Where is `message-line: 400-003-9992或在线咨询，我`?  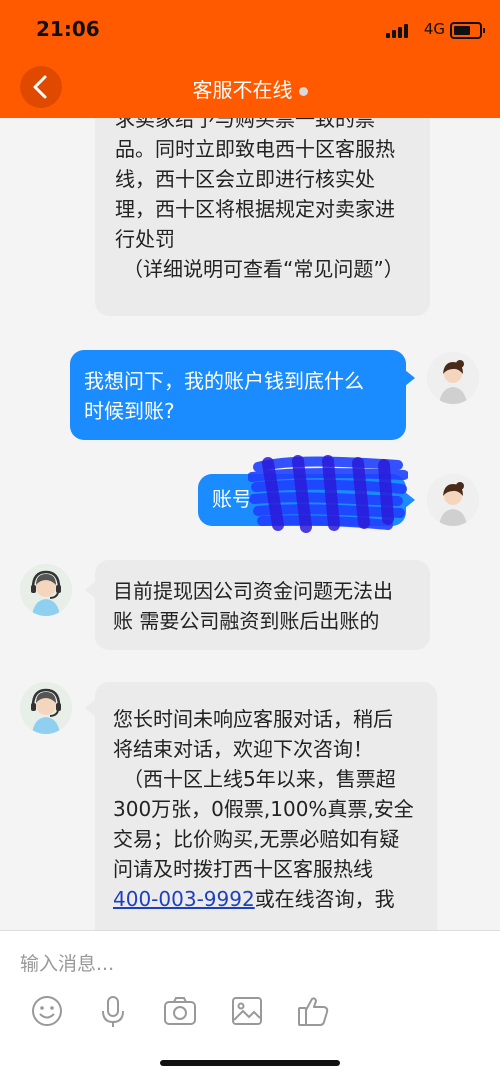 message-line: 400-003-9992或在线咨询，我 is located at coordinates (275, 899).